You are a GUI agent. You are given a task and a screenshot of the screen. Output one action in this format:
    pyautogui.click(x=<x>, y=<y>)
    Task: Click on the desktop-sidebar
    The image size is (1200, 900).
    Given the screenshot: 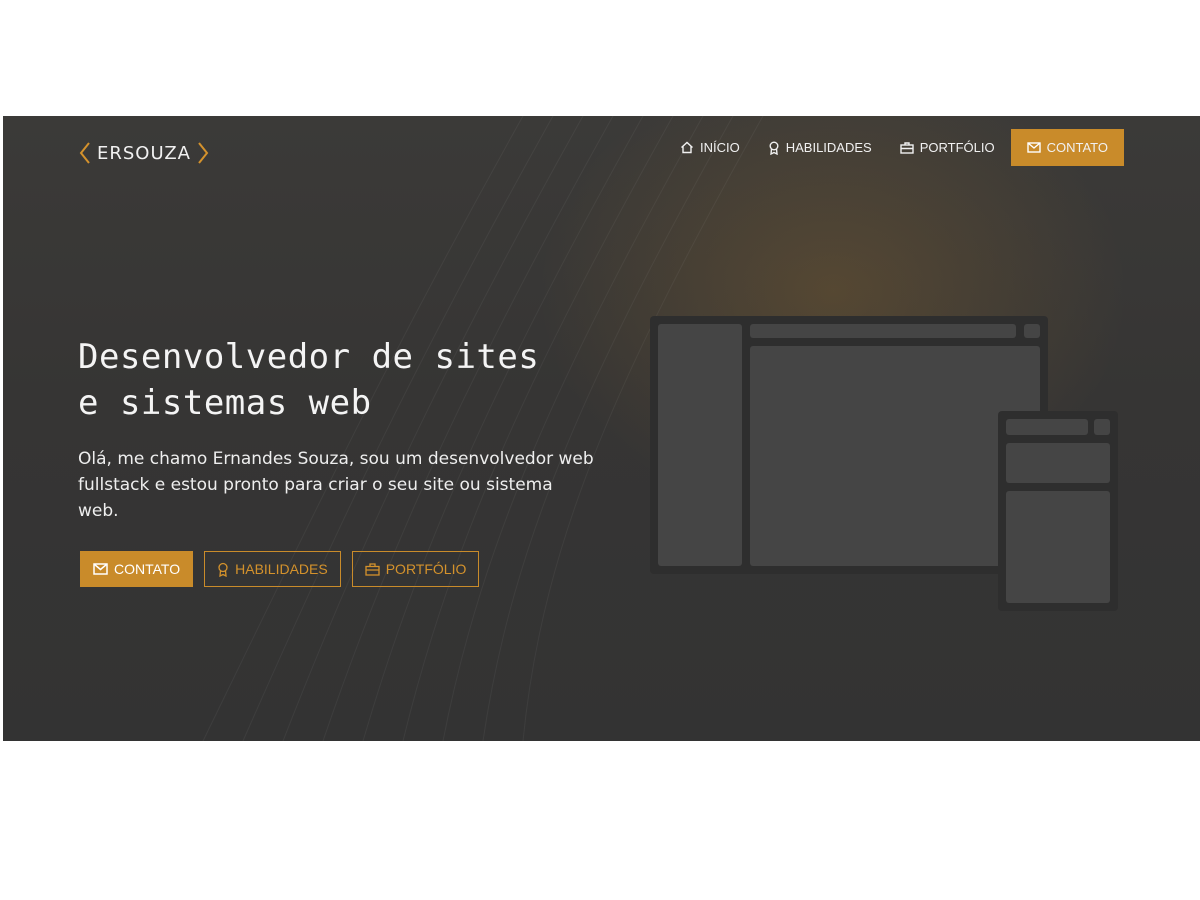 What is the action you would take?
    pyautogui.click(x=700, y=445)
    